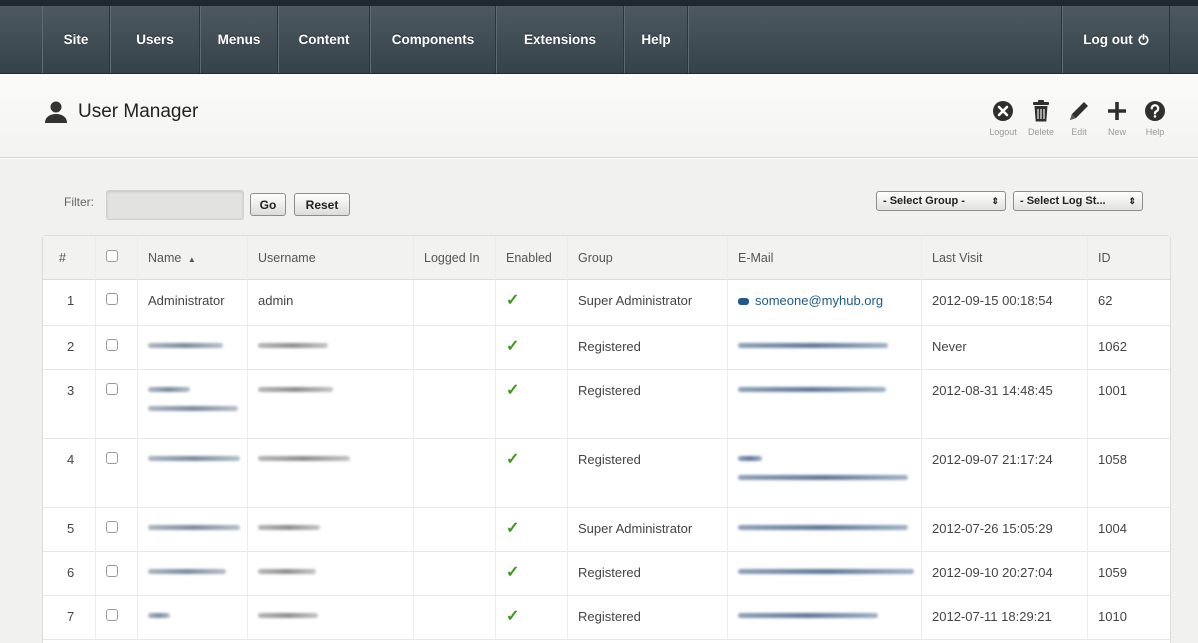 Image resolution: width=1198 pixels, height=643 pixels. I want to click on edit-toolbar-button: Edit, so click(1079, 118).